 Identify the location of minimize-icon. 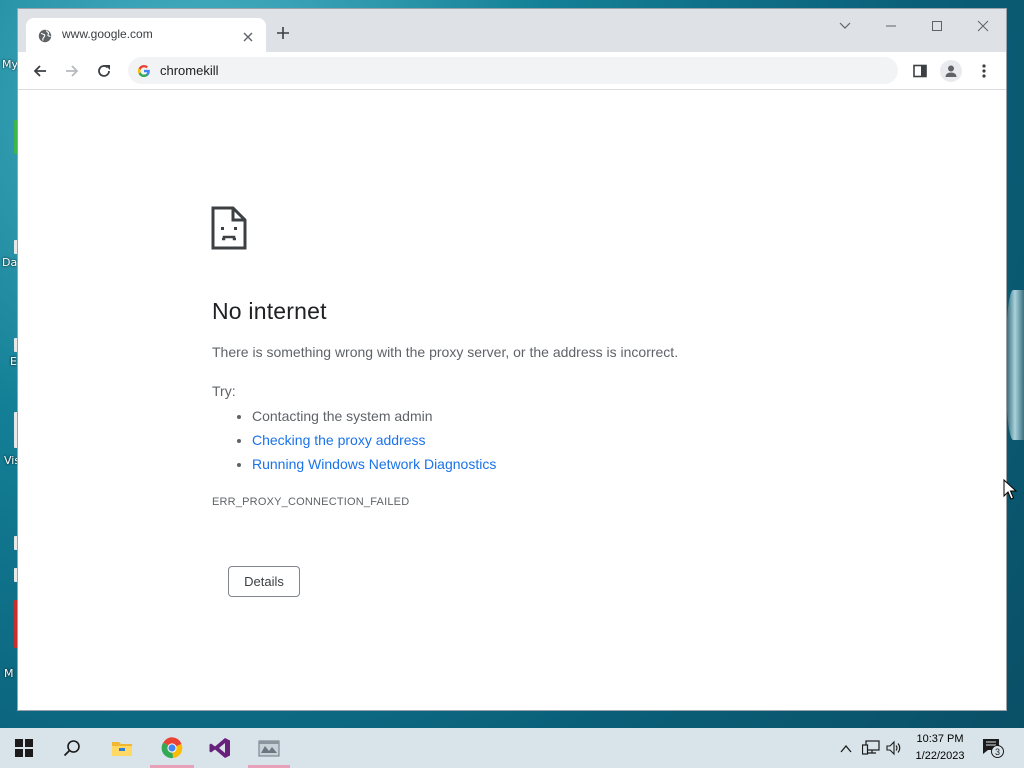
(891, 26).